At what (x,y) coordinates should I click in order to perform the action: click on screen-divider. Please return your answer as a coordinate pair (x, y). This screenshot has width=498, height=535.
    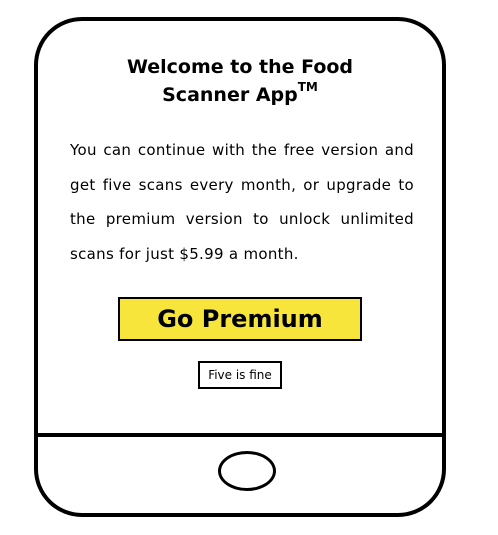
    Looking at the image, I should click on (240, 435).